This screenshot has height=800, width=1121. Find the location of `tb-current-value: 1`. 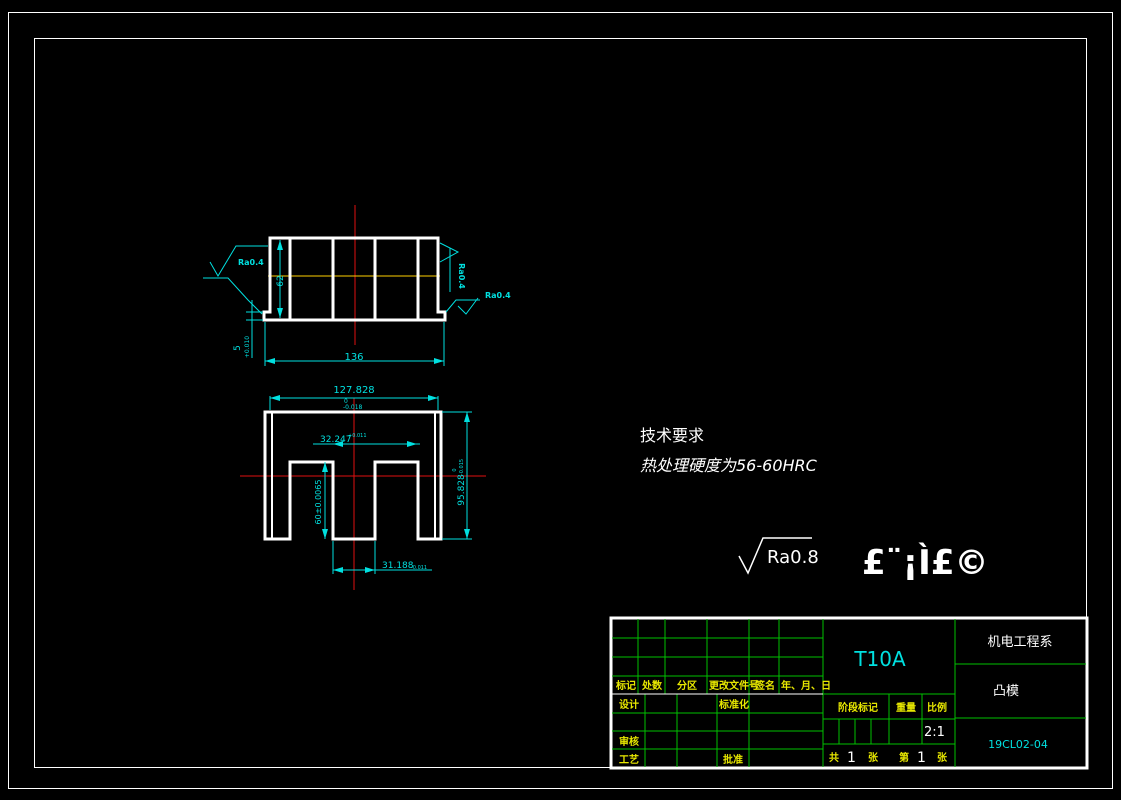

tb-current-value: 1 is located at coordinates (921, 758).